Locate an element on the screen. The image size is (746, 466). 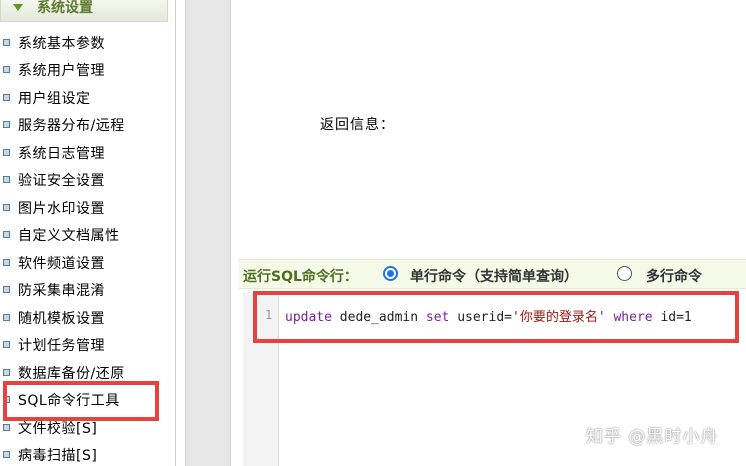
sidebar-item-label: 图片水印设置 is located at coordinates (61, 209).